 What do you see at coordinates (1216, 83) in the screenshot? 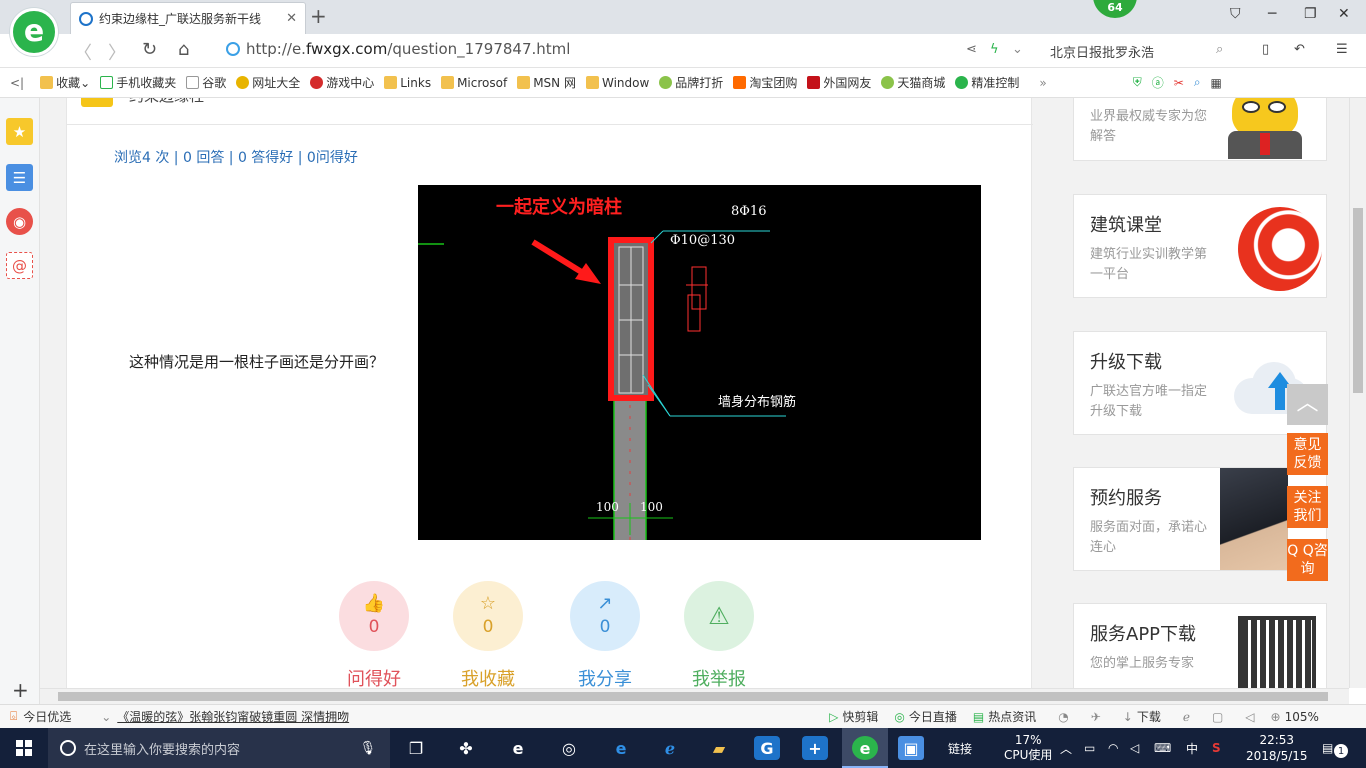
I see `grid-menu-icon: ▦` at bounding box center [1216, 83].